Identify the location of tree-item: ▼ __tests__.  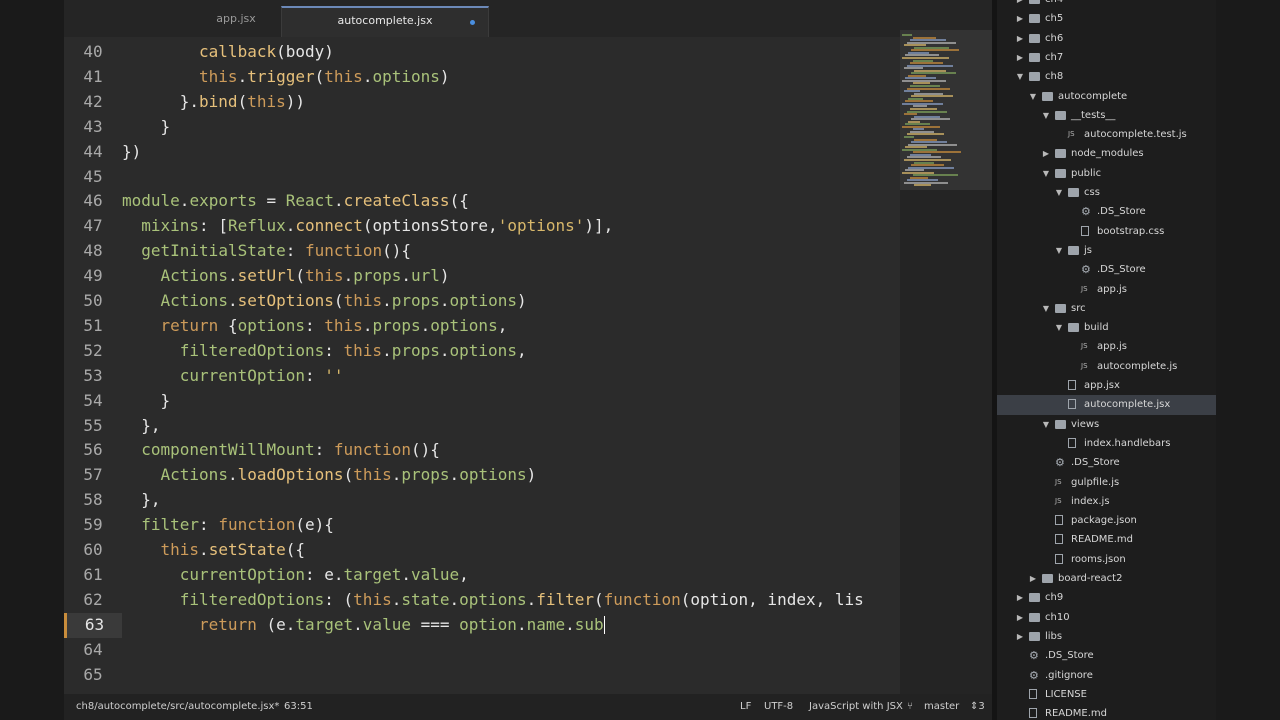
(1106, 115).